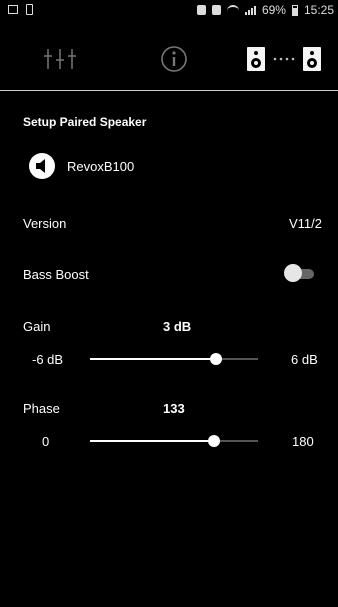 The height and width of the screenshot is (607, 338). I want to click on battery-icon, so click(294, 10).